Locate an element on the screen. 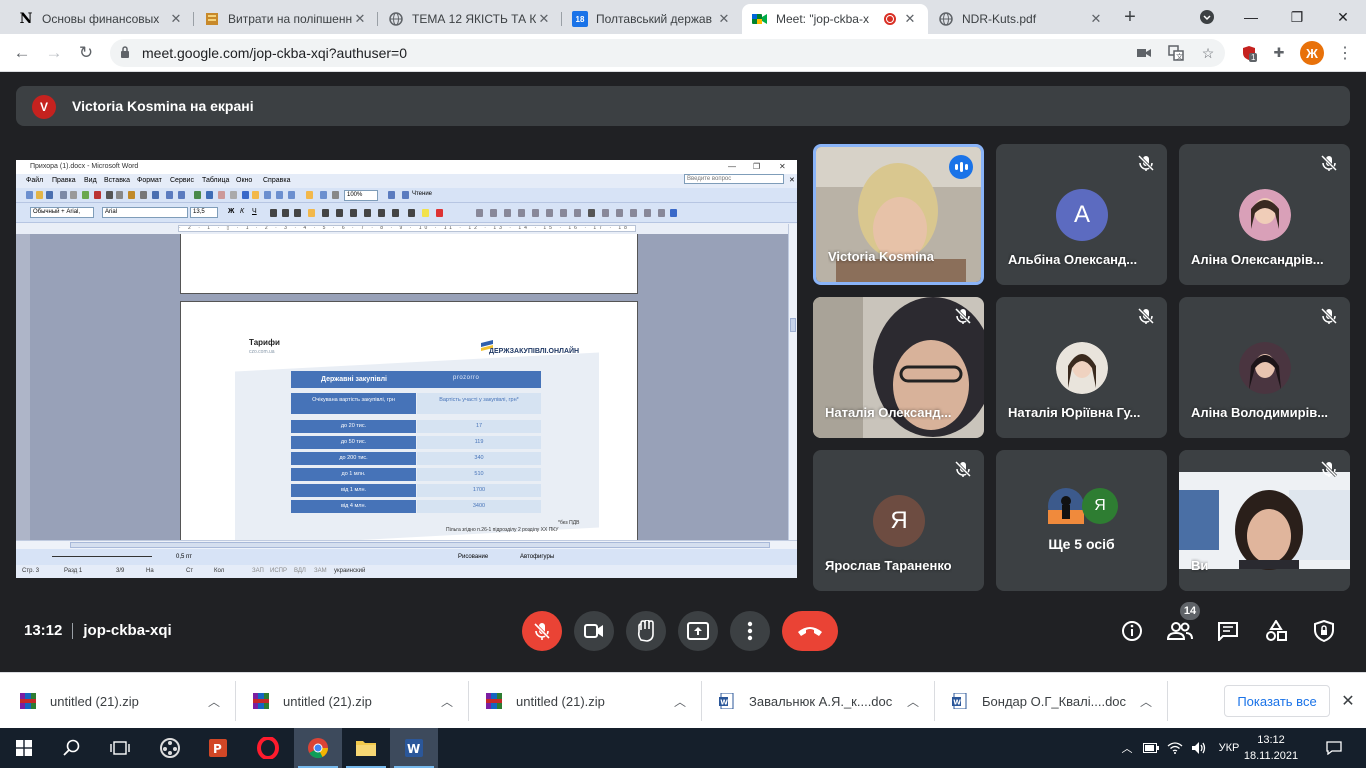 The height and width of the screenshot is (768, 1366). participant-avatar: Я is located at coordinates (1100, 506).